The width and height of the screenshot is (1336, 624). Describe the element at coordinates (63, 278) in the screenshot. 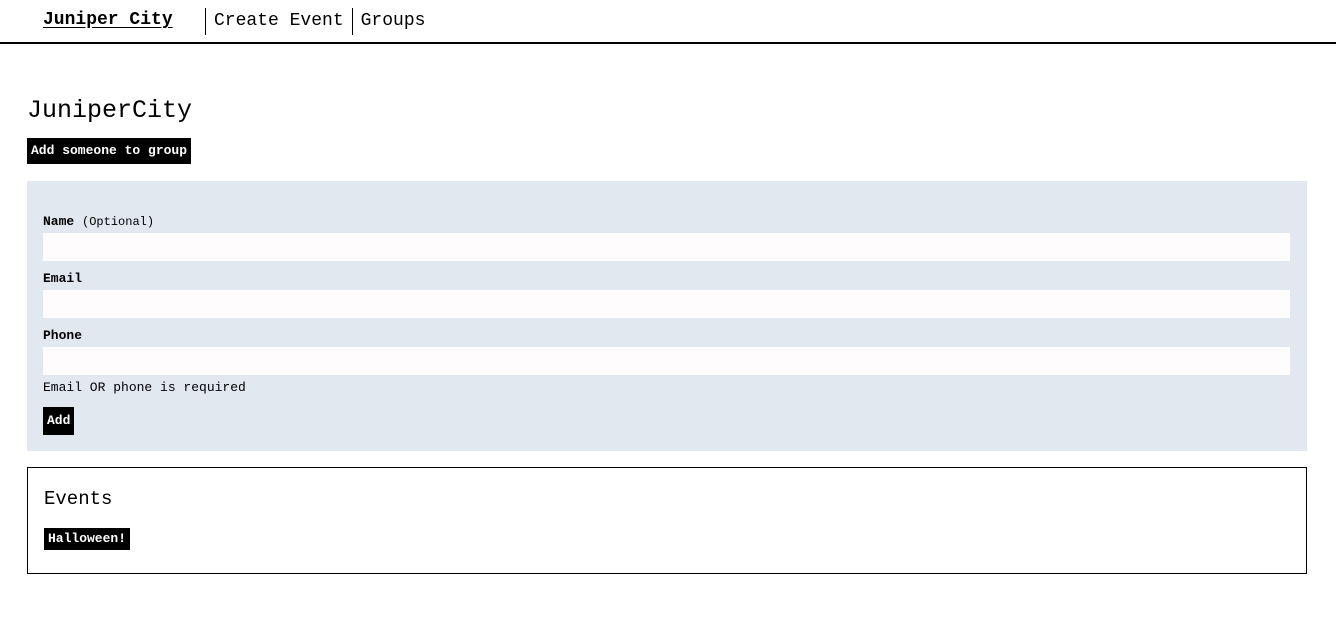

I see `email-label: Email` at that location.